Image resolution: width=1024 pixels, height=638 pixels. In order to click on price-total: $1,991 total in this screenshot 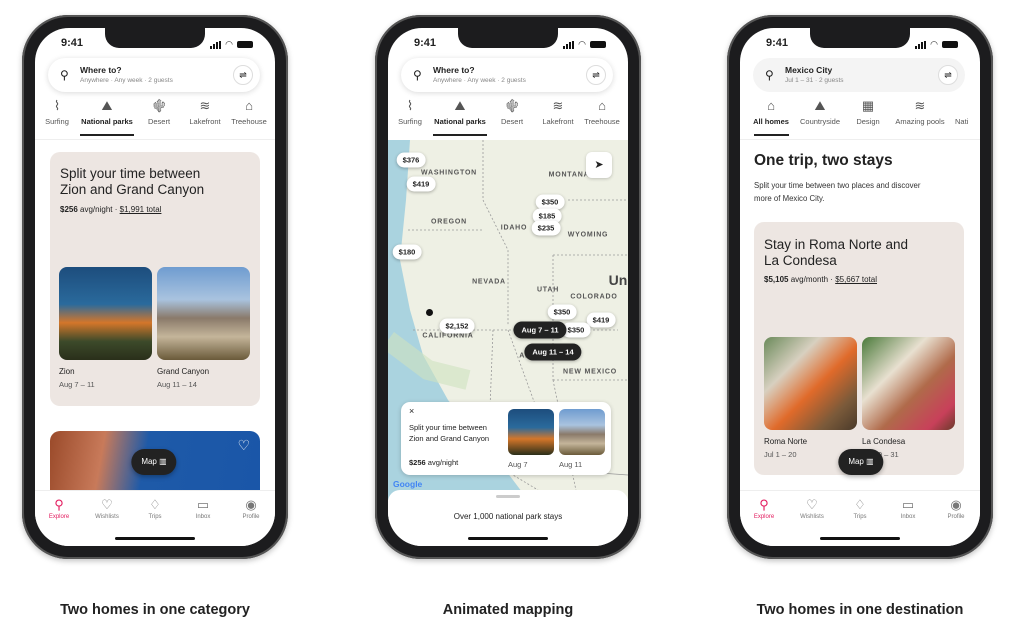, I will do `click(141, 209)`.